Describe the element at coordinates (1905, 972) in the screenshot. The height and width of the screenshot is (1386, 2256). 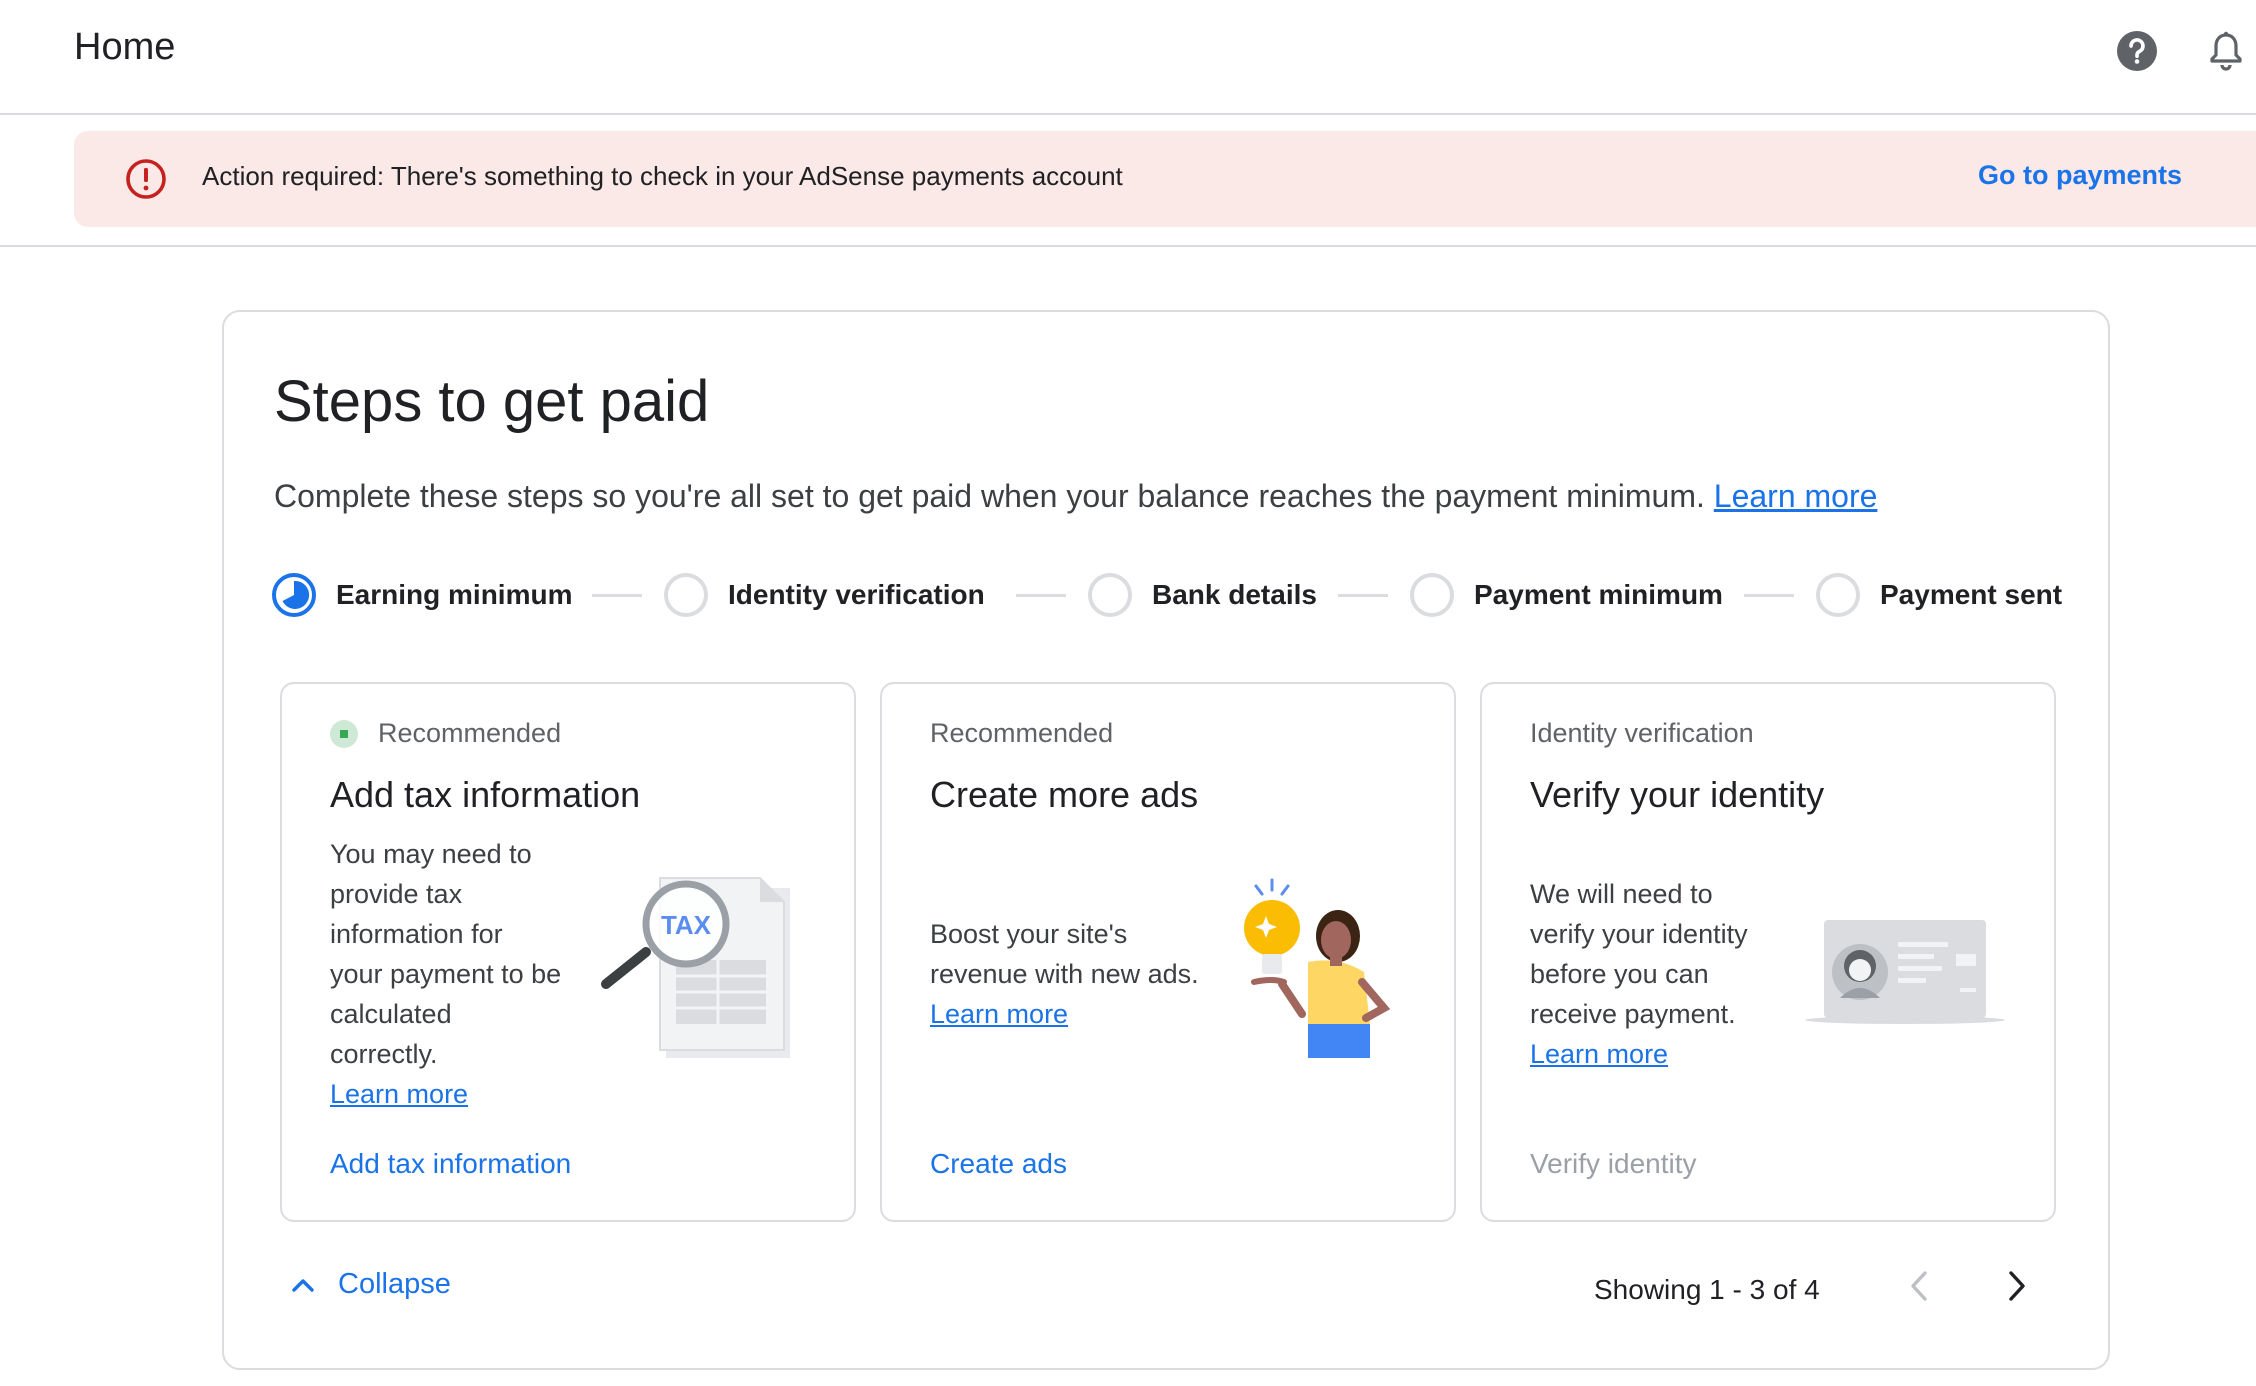
I see `id-card-illustration` at that location.